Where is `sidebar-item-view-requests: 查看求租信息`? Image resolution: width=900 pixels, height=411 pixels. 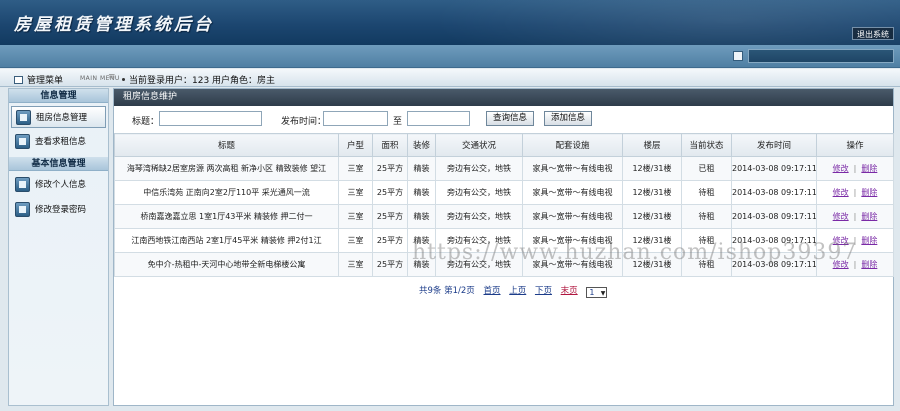
sidebar-item-view-requests: 查看求租信息 is located at coordinates (58, 142).